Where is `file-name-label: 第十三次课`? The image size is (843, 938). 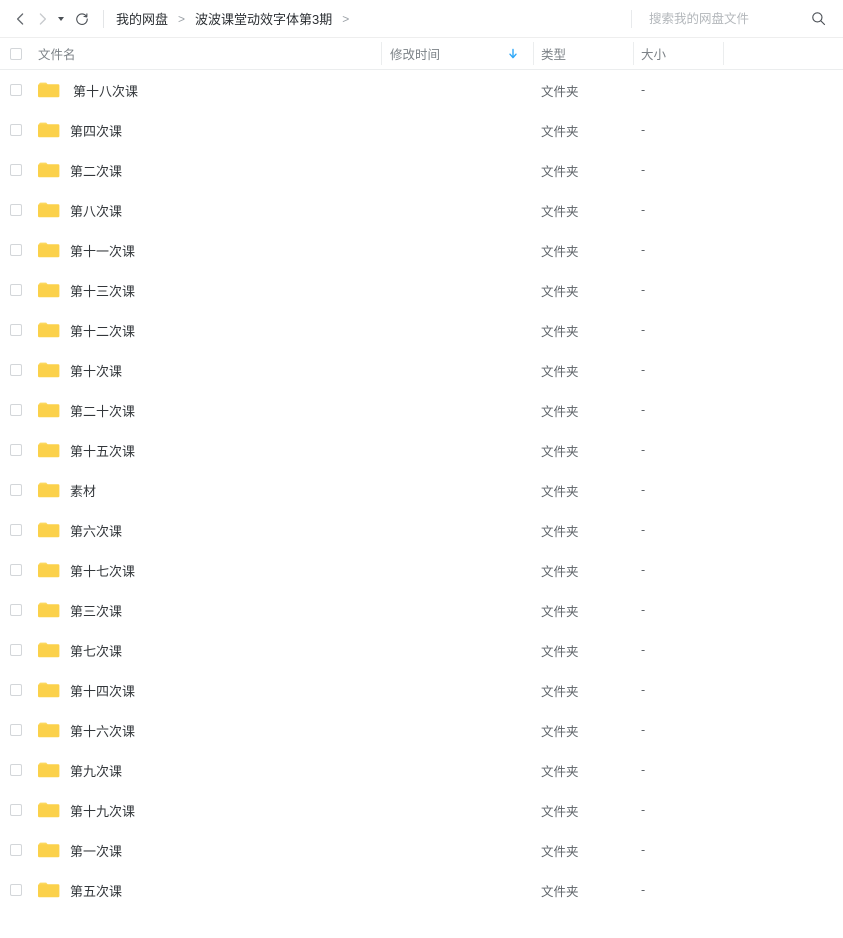 file-name-label: 第十三次课 is located at coordinates (102, 290).